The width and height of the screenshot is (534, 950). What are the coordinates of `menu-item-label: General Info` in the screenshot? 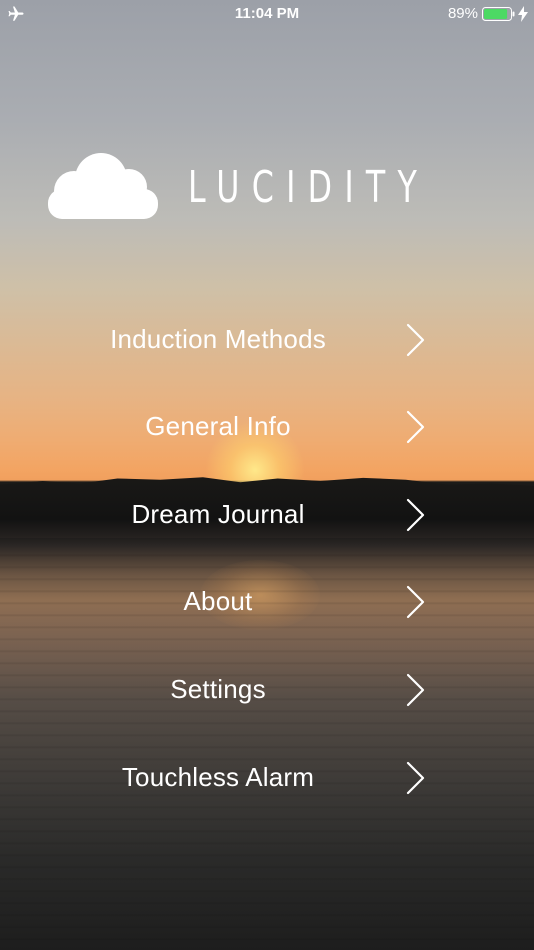 It's located at (218, 426).